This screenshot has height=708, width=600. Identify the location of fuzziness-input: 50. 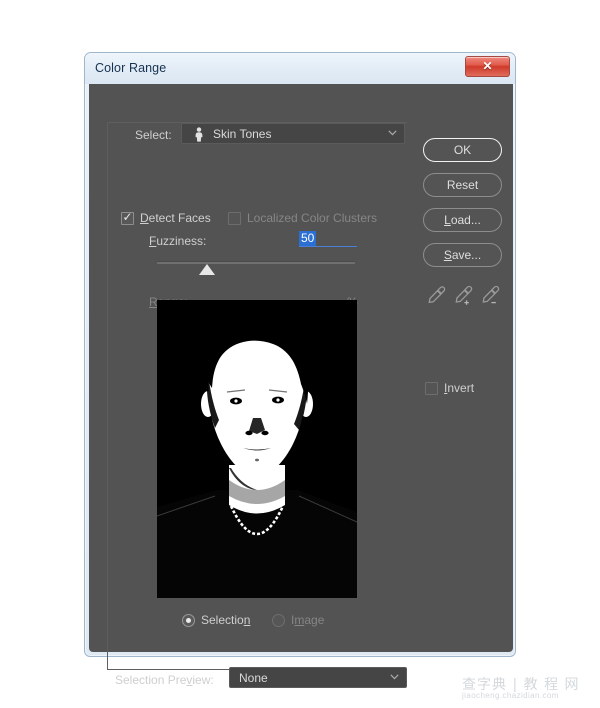
(328, 239).